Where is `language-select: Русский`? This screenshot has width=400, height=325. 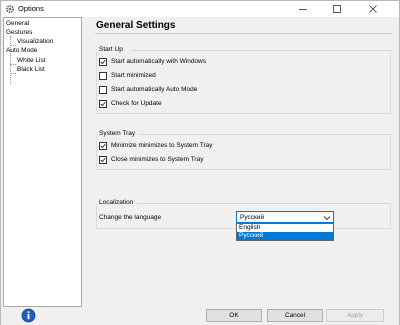 language-select: Русский is located at coordinates (285, 217).